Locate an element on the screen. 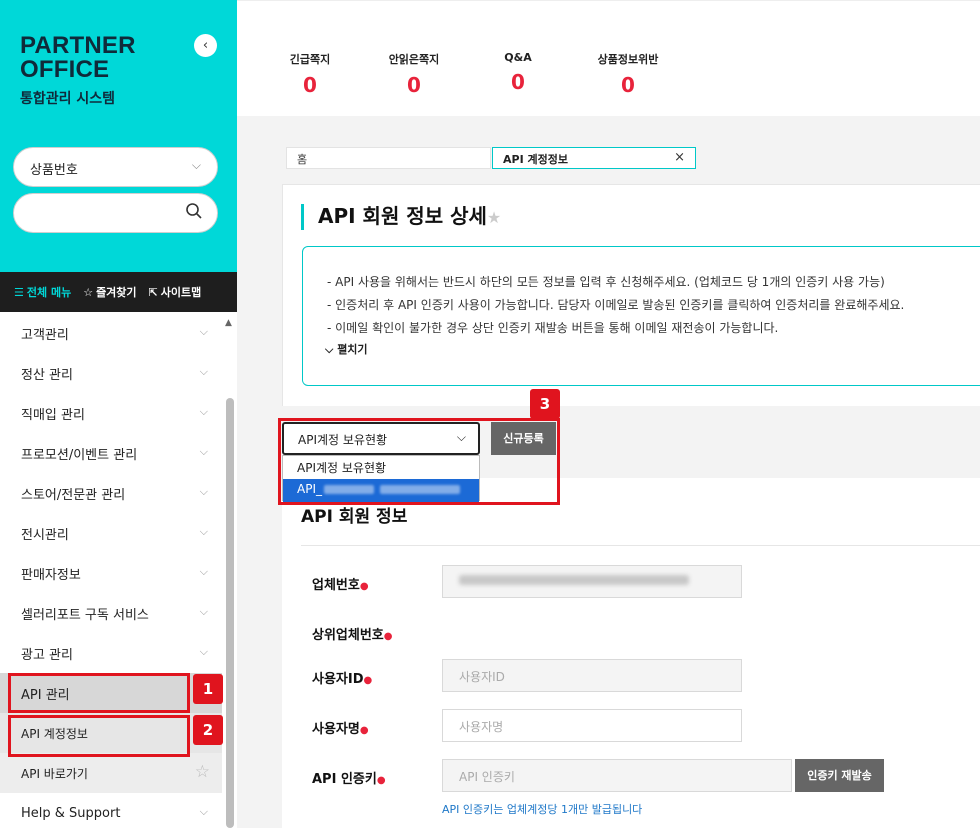 This screenshot has width=980, height=828. external-link-icon: ⇱ is located at coordinates (153, 292).